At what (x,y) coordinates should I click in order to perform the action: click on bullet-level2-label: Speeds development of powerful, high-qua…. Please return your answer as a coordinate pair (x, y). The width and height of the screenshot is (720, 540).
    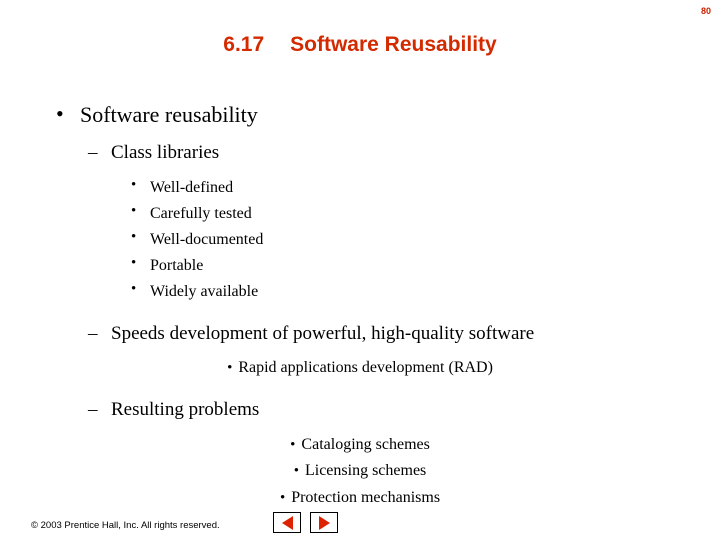
    Looking at the image, I should click on (323, 333).